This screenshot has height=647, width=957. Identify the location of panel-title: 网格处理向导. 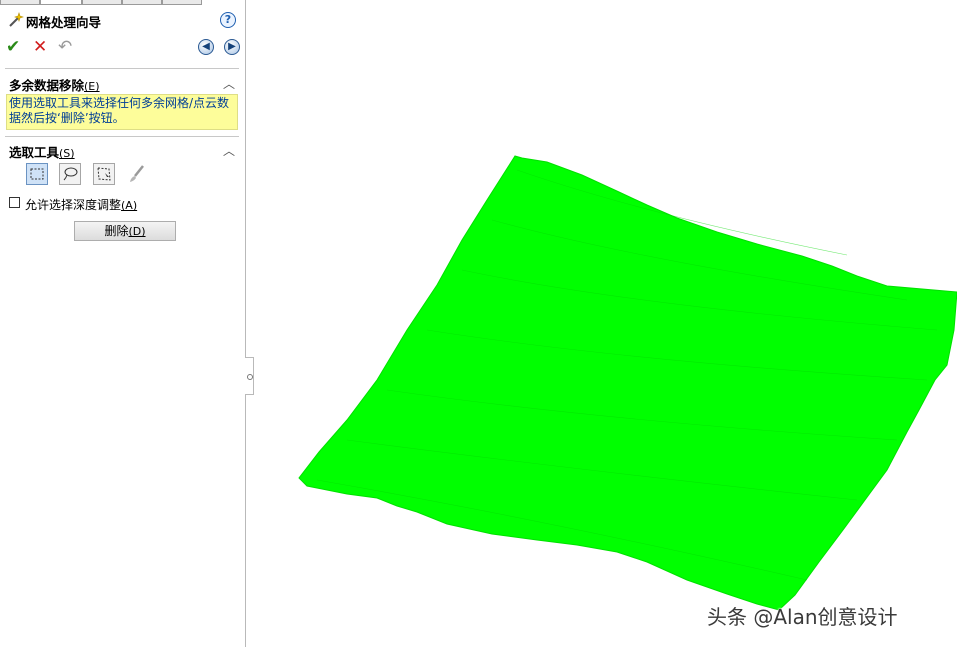
(64, 22).